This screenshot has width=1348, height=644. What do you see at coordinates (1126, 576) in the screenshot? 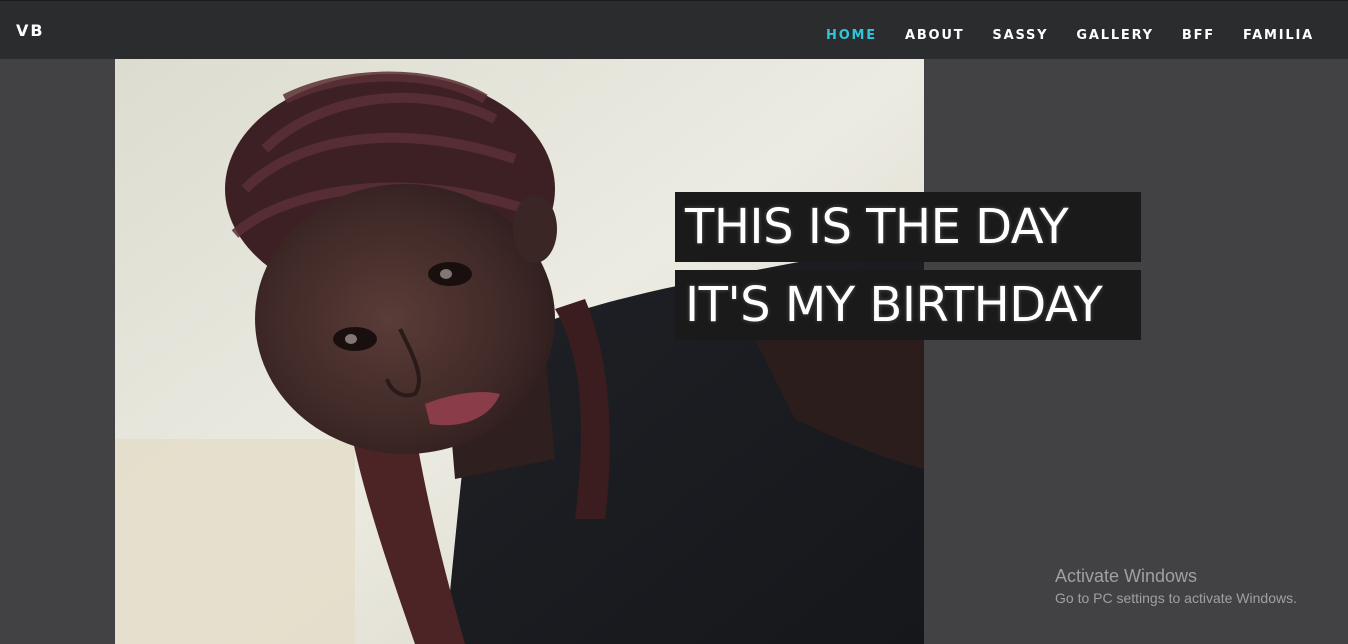
I see `watermark-title: Activate Windows` at bounding box center [1126, 576].